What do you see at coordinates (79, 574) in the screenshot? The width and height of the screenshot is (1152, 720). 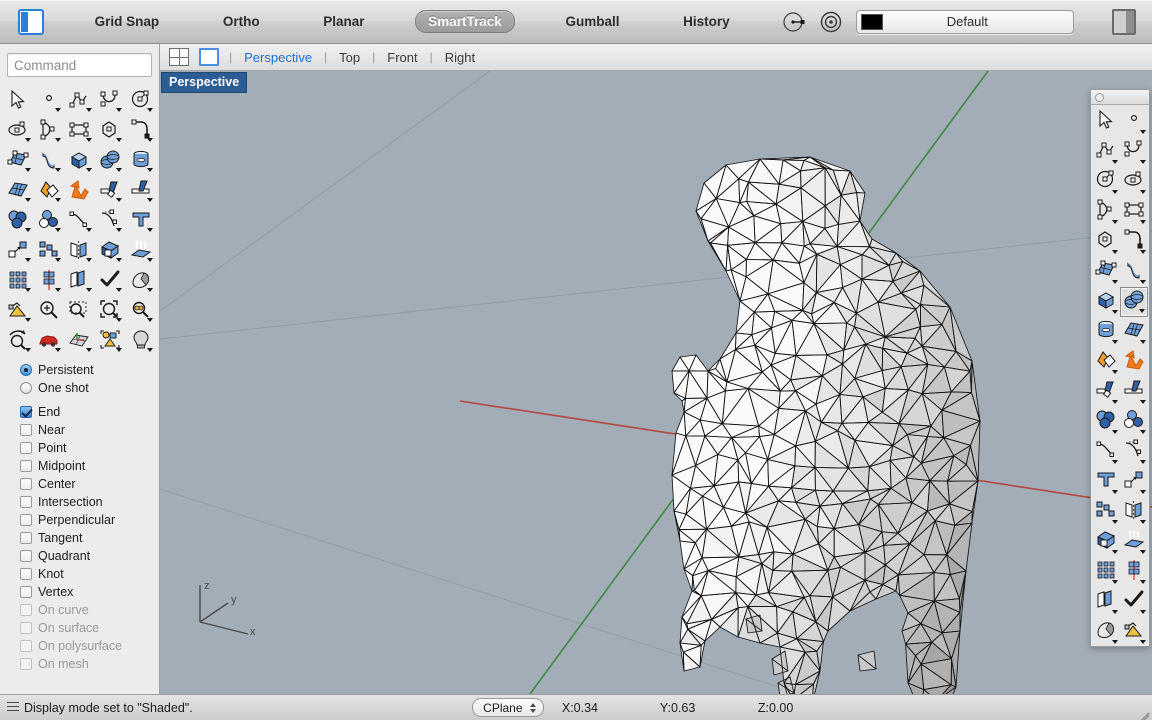 I see `osnap-knot: Knot` at bounding box center [79, 574].